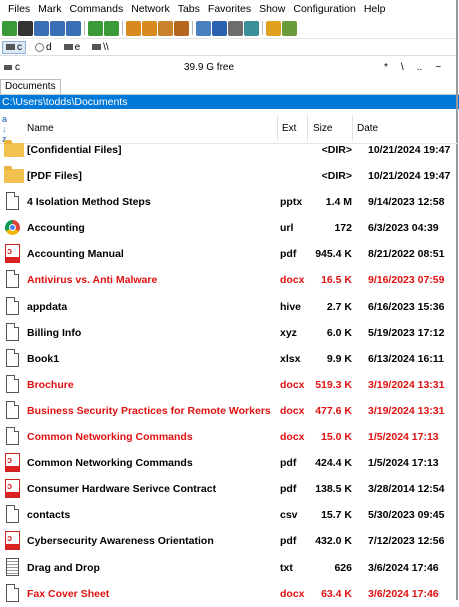  What do you see at coordinates (333, 463) in the screenshot?
I see `file-size: 424.4 K` at bounding box center [333, 463].